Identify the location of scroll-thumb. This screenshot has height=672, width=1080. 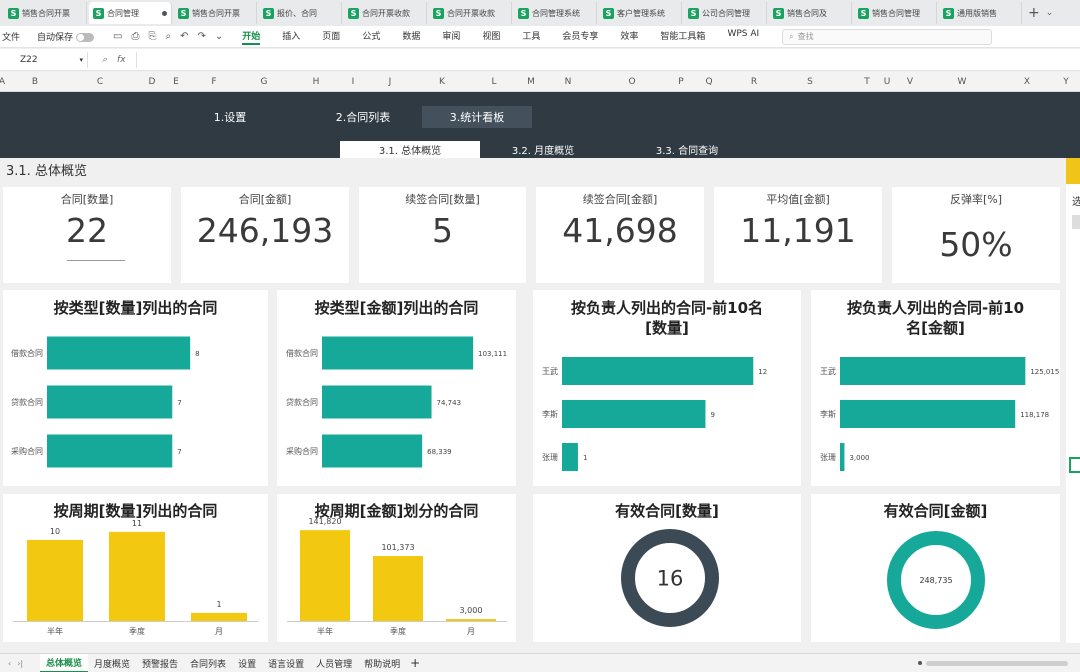
(997, 663).